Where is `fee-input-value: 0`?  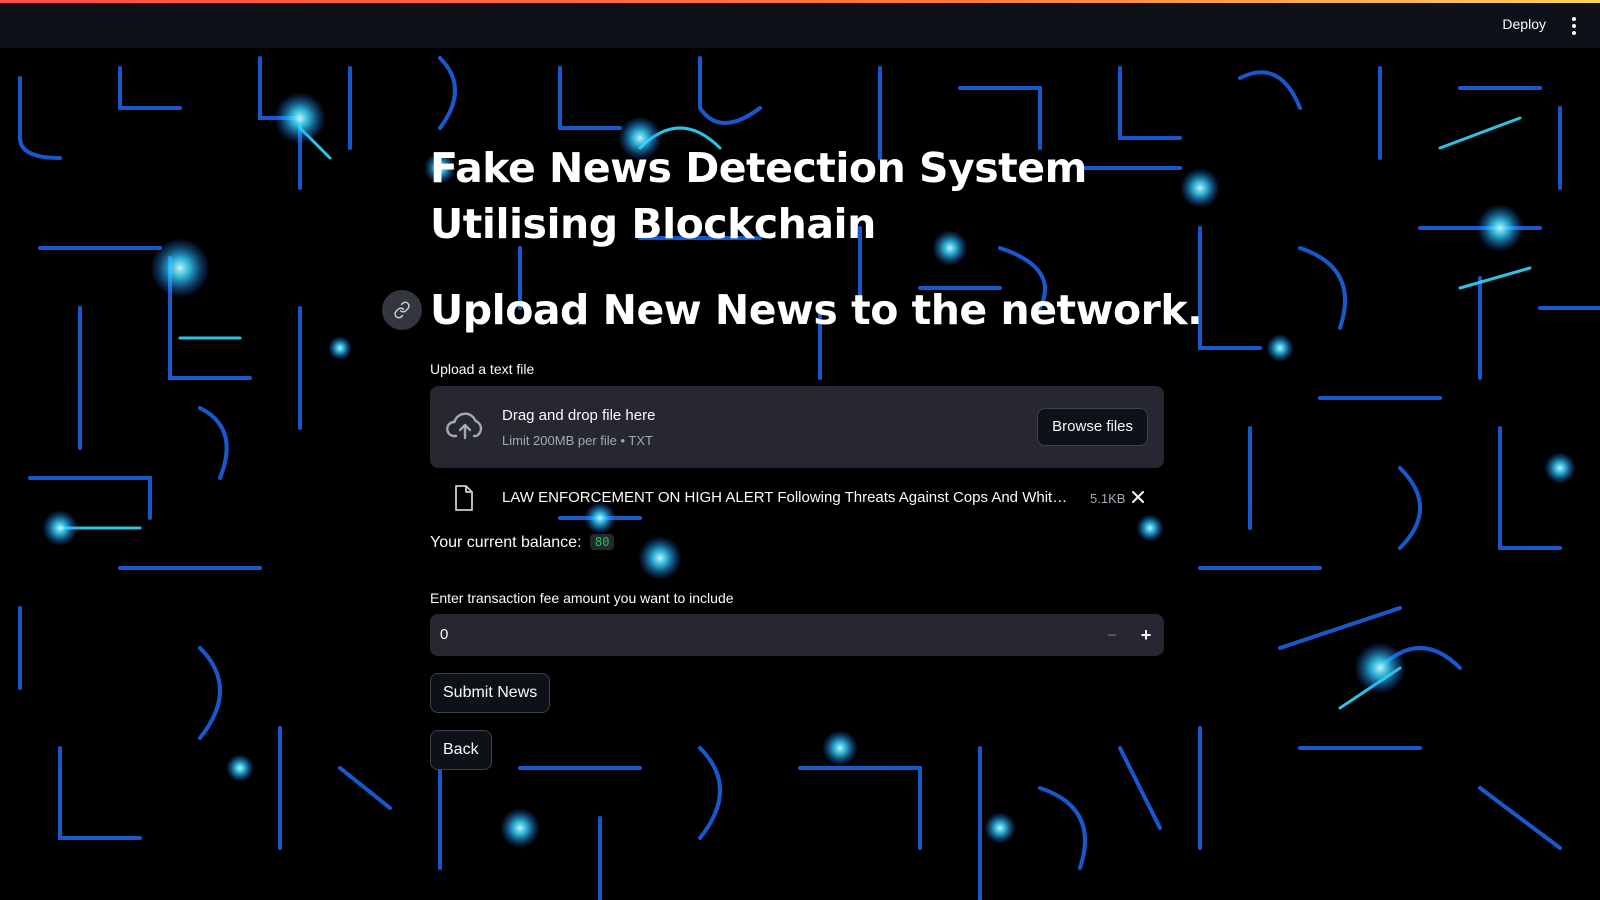 fee-input-value: 0 is located at coordinates (444, 634).